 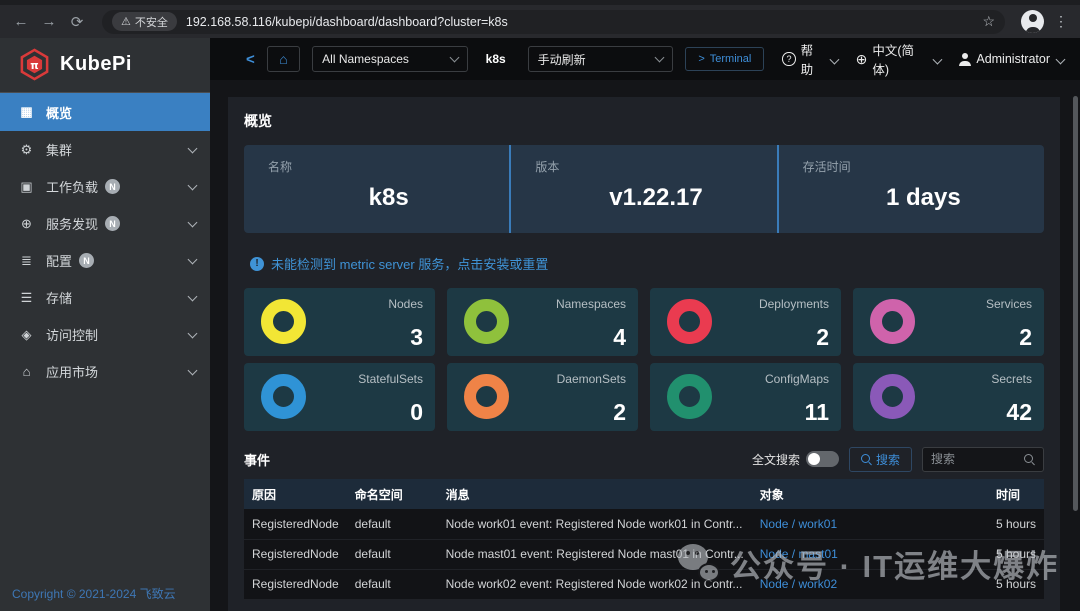 What do you see at coordinates (822, 459) in the screenshot?
I see `fulltext-search-toggle` at bounding box center [822, 459].